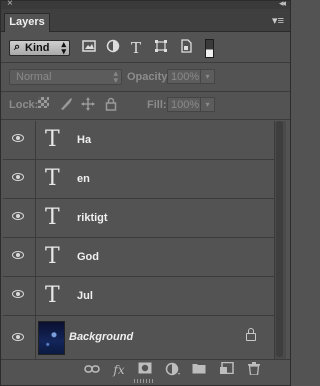 Image resolution: width=320 pixels, height=386 pixels. I want to click on lock-position-icon, so click(88, 104).